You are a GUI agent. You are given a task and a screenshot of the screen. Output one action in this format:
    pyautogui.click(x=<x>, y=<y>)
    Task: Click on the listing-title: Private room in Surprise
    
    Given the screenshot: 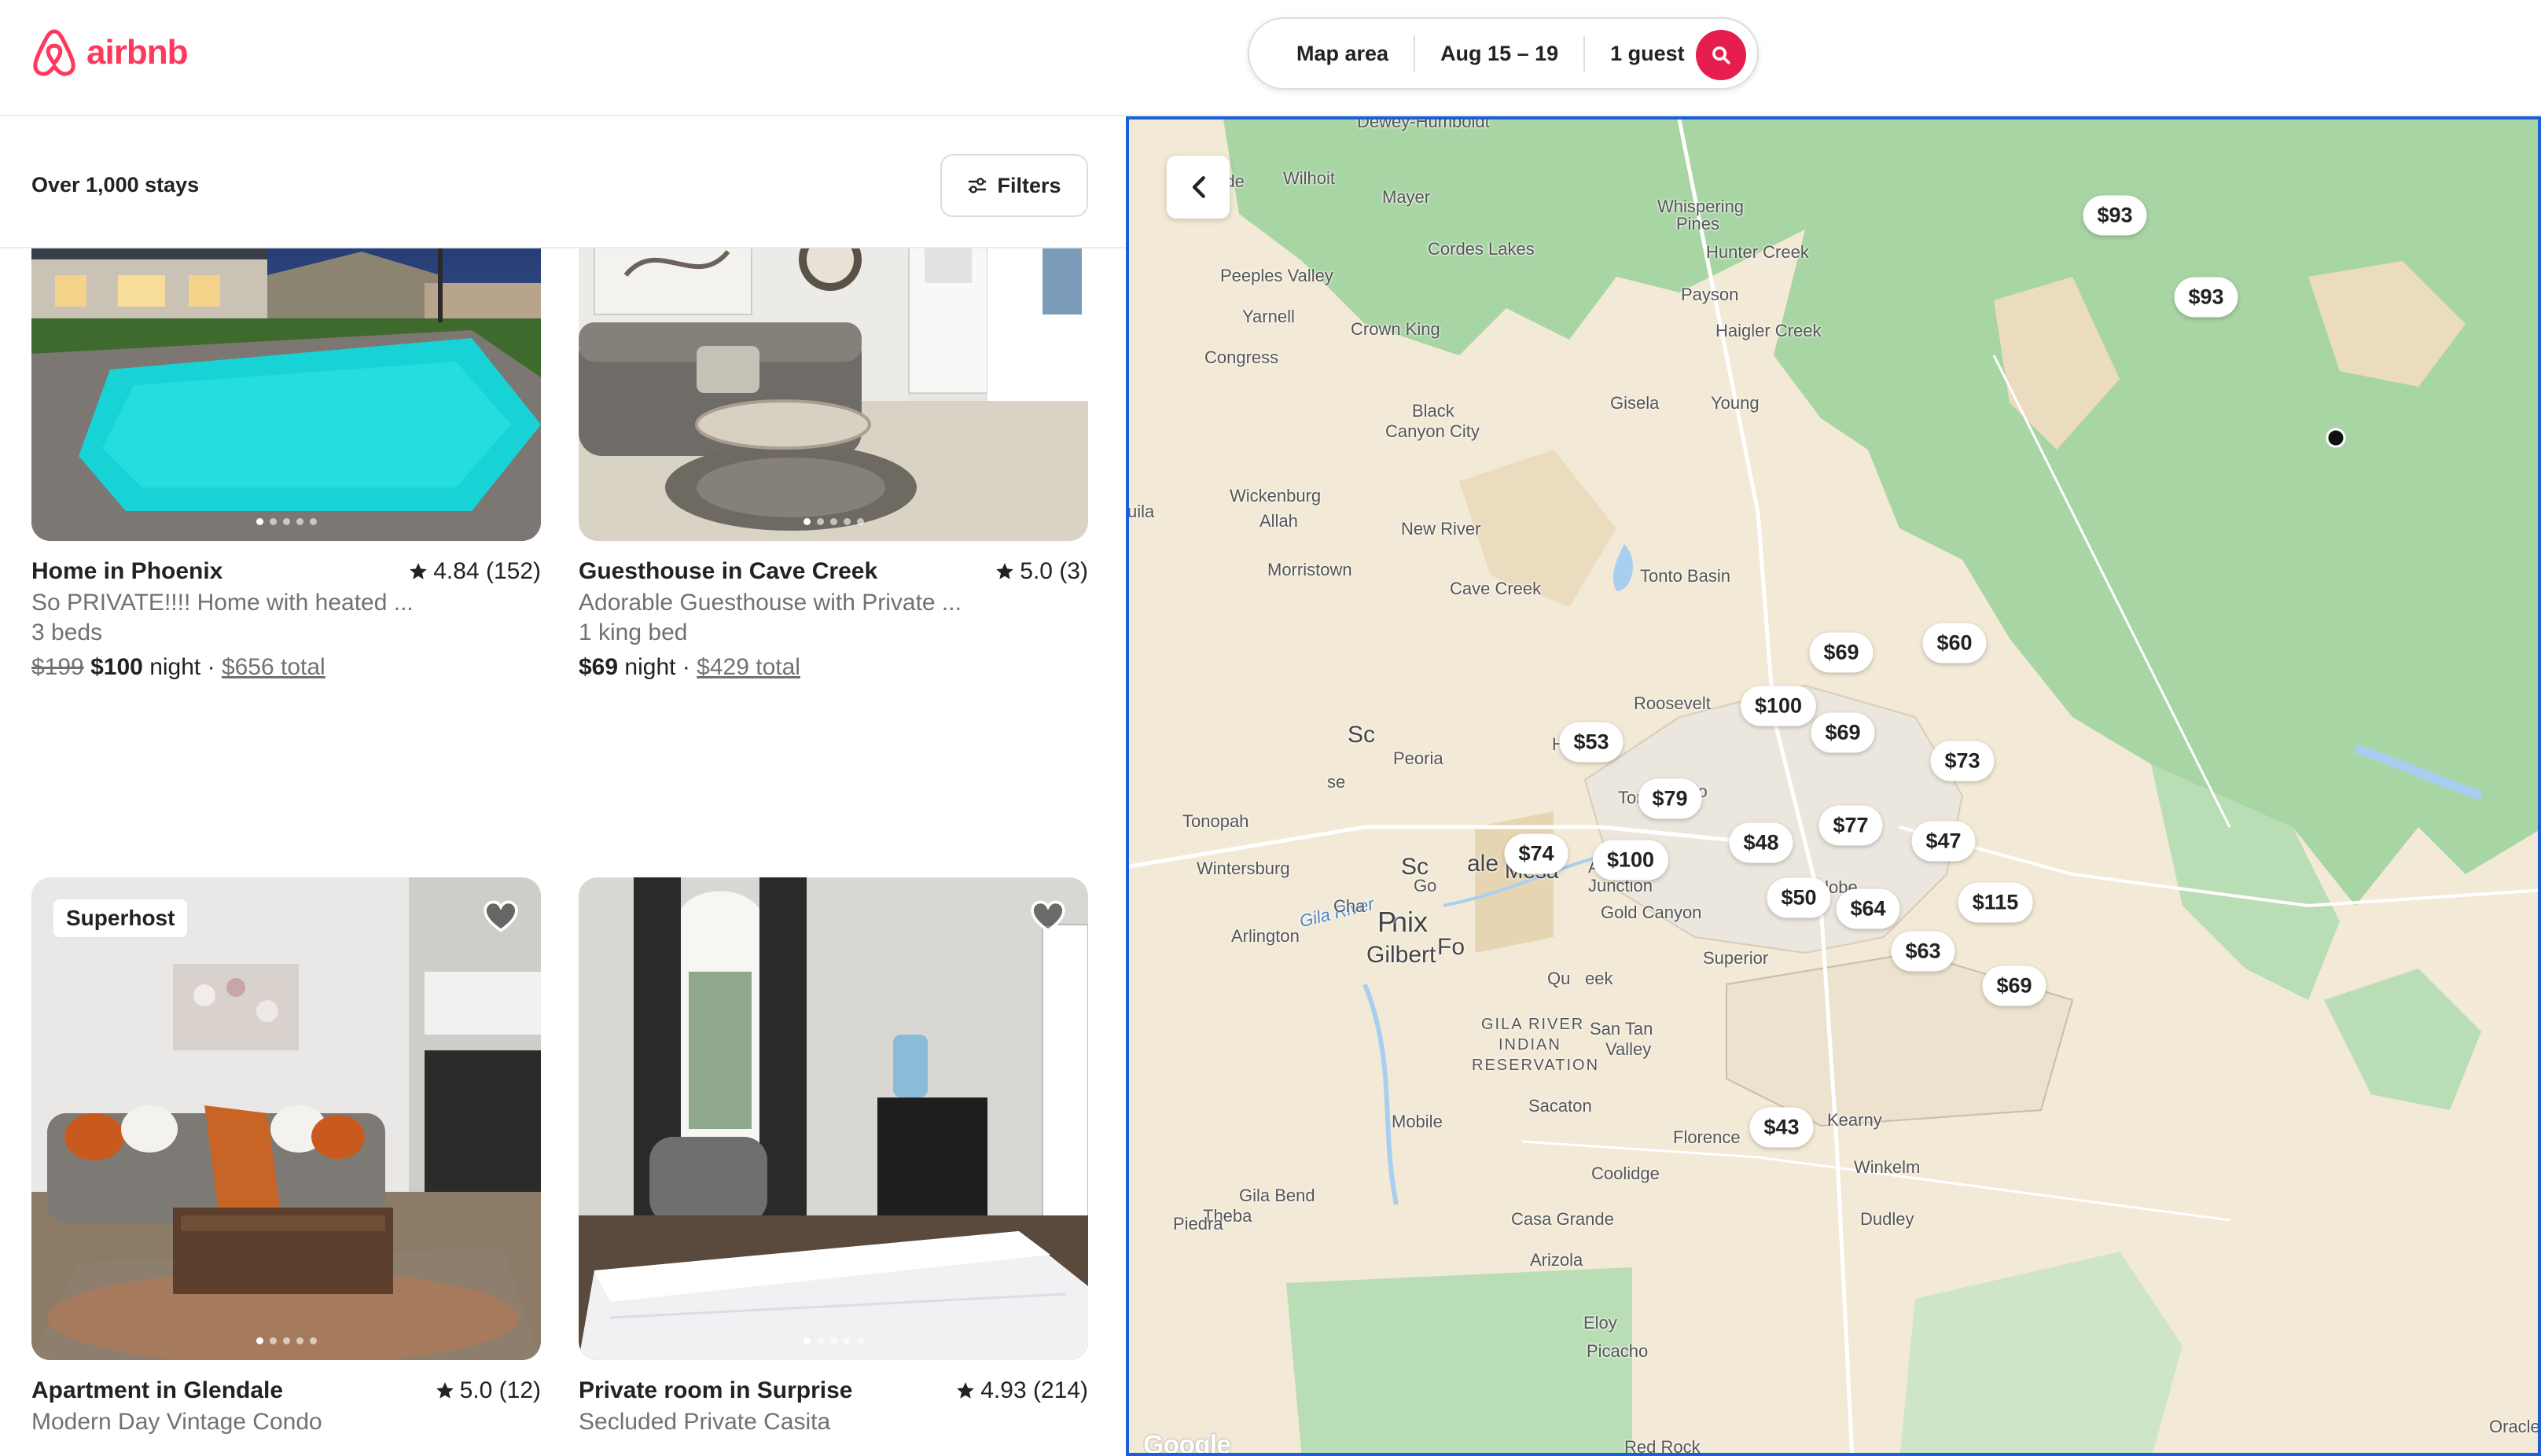 What is the action you would take?
    pyautogui.click(x=716, y=1390)
    